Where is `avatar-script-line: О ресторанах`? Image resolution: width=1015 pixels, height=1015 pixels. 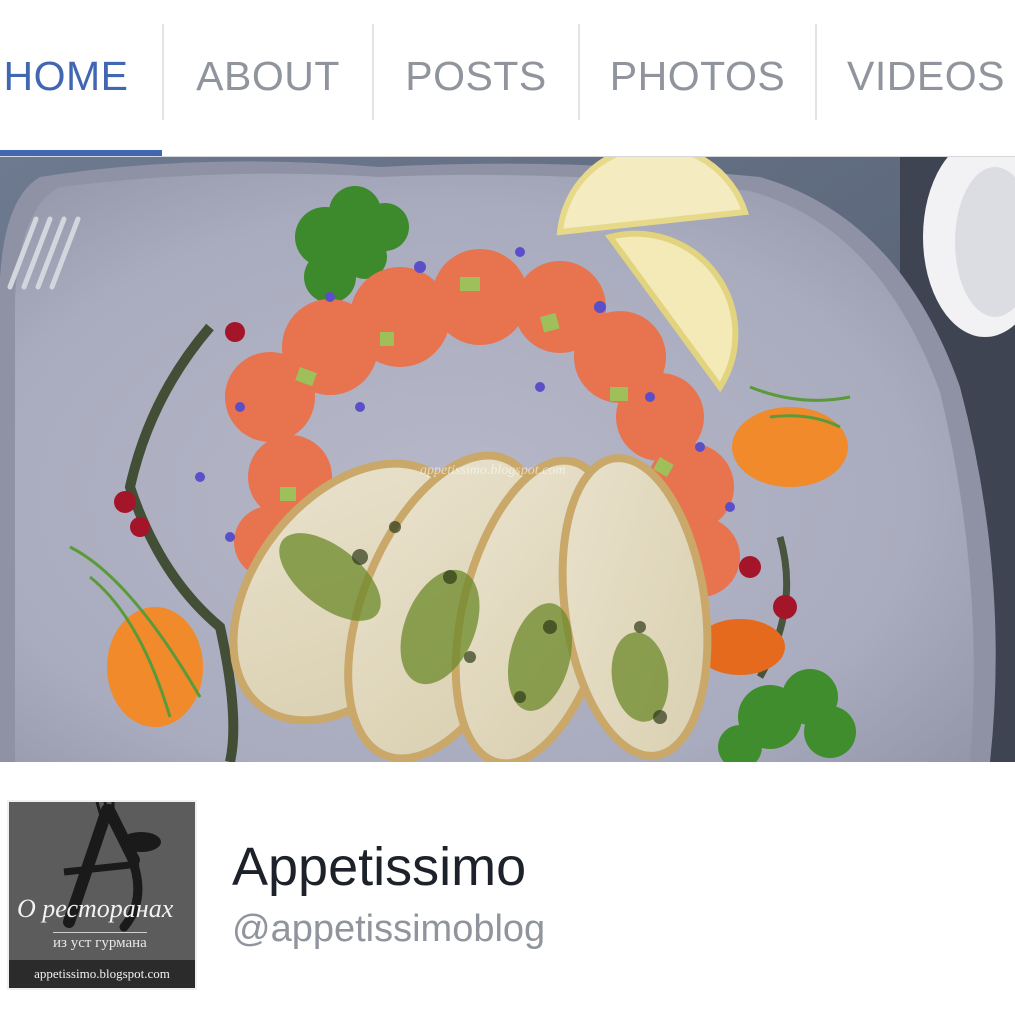 avatar-script-line: О ресторанах is located at coordinates (95, 908).